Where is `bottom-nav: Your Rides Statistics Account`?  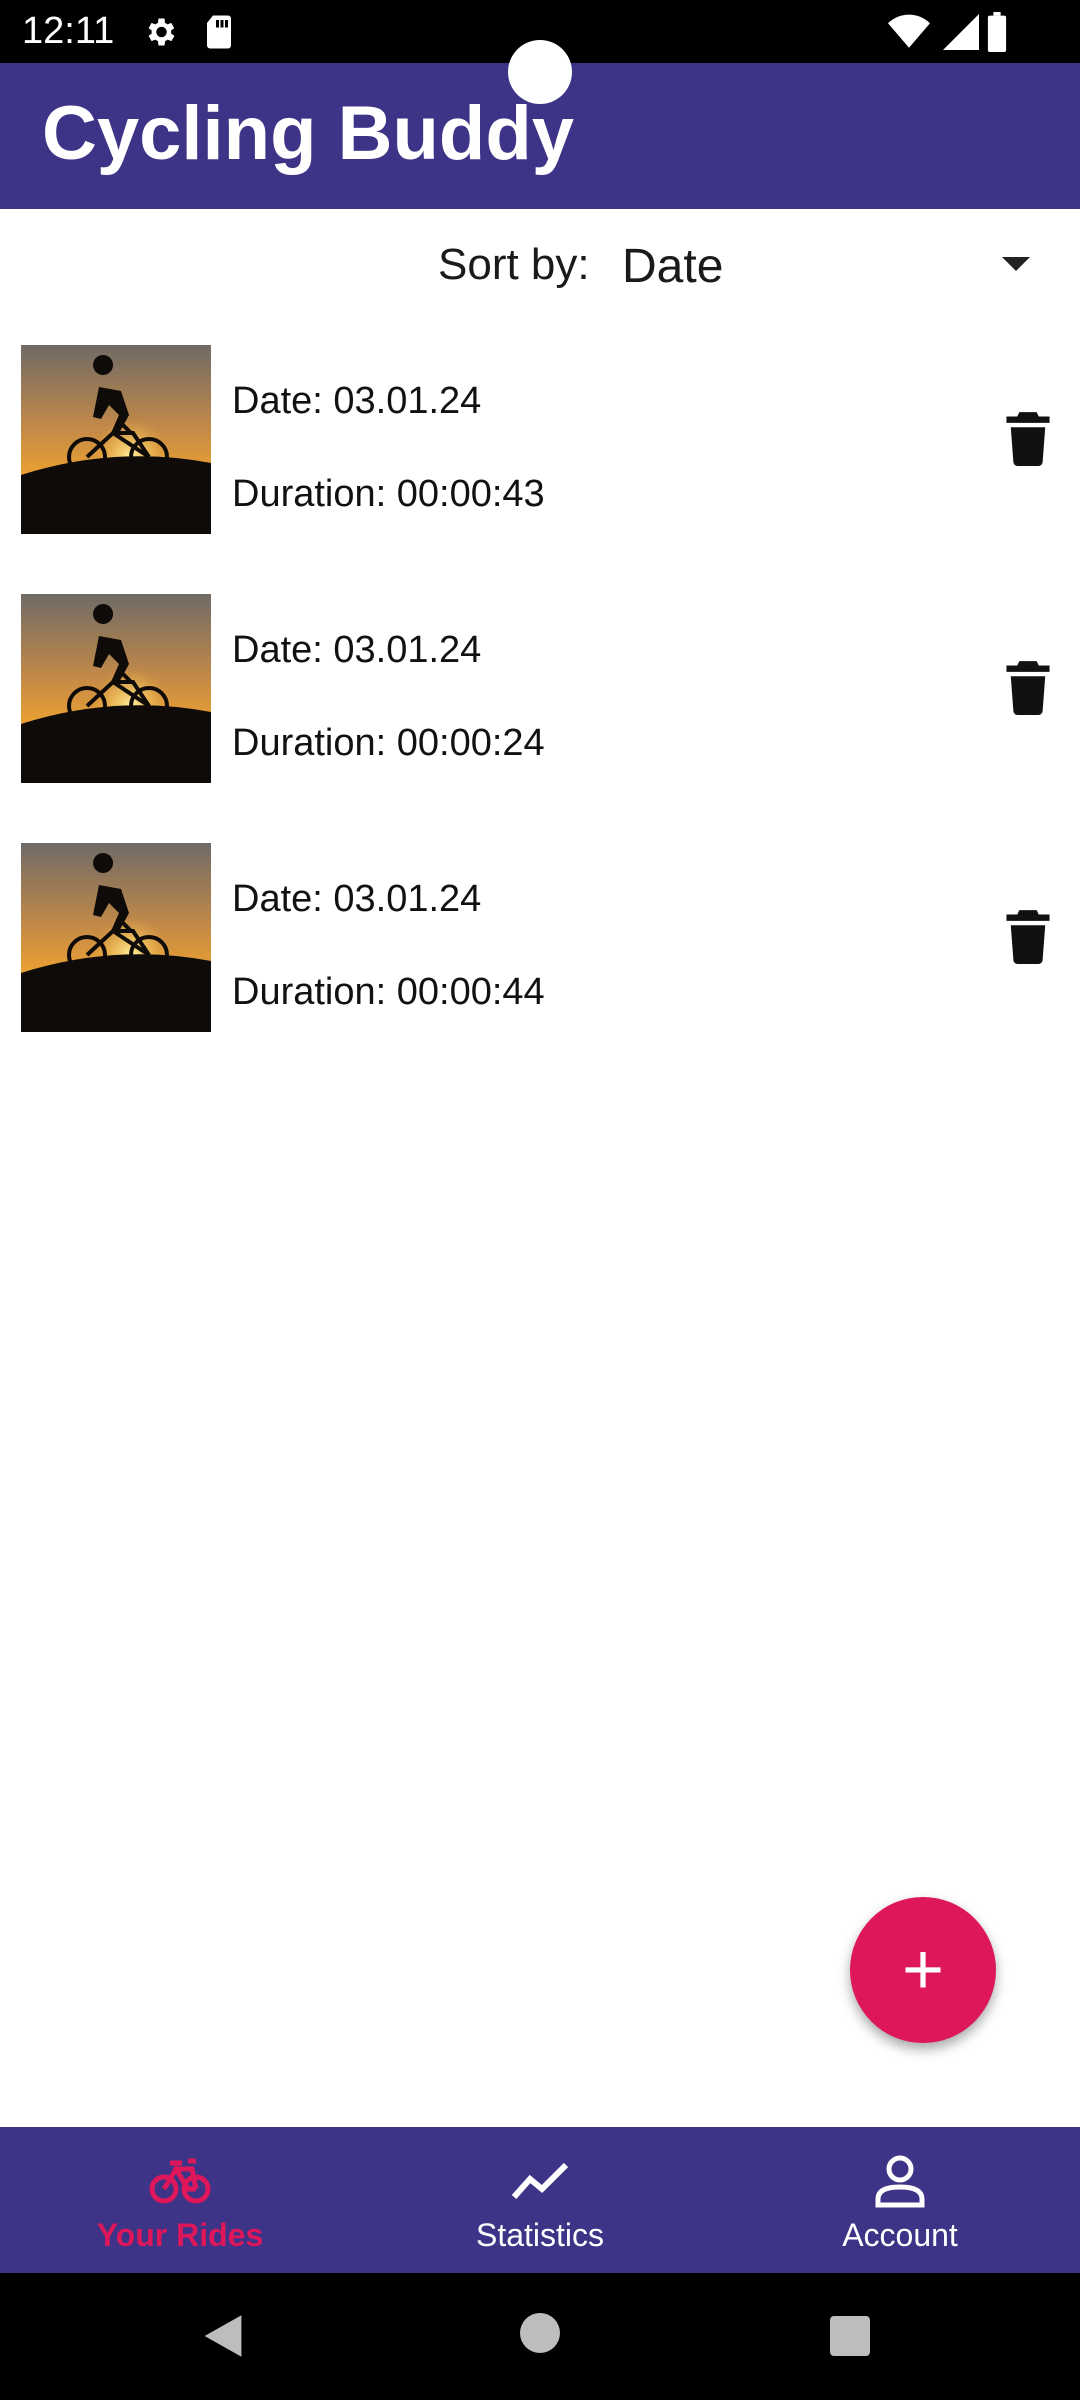 bottom-nav: Your Rides Statistics Account is located at coordinates (540, 2200).